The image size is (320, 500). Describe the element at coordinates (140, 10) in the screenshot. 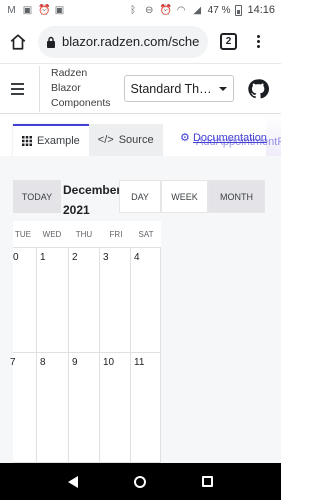

I see `status-bar: M ▣ ⏰ ▣ ᛒ ⊖ ⏰ ◠ ◢ 47 % 14:16` at that location.